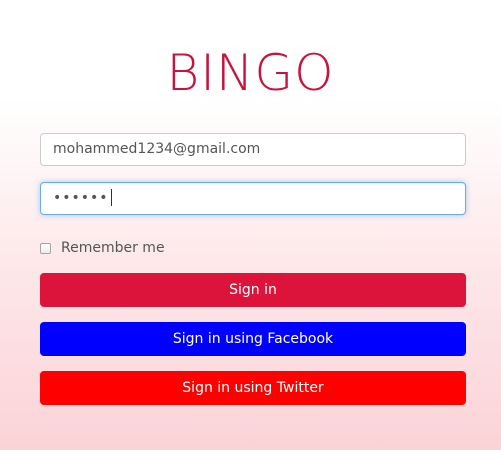 The image size is (501, 450). I want to click on brand-logo: BINGO, so click(250, 73).